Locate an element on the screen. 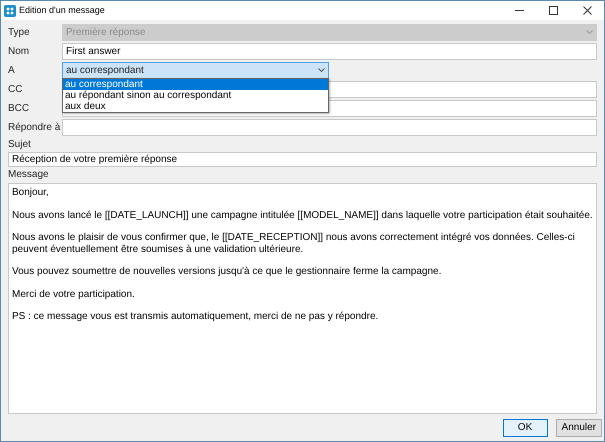 The width and height of the screenshot is (605, 442). field-label: A is located at coordinates (12, 71).